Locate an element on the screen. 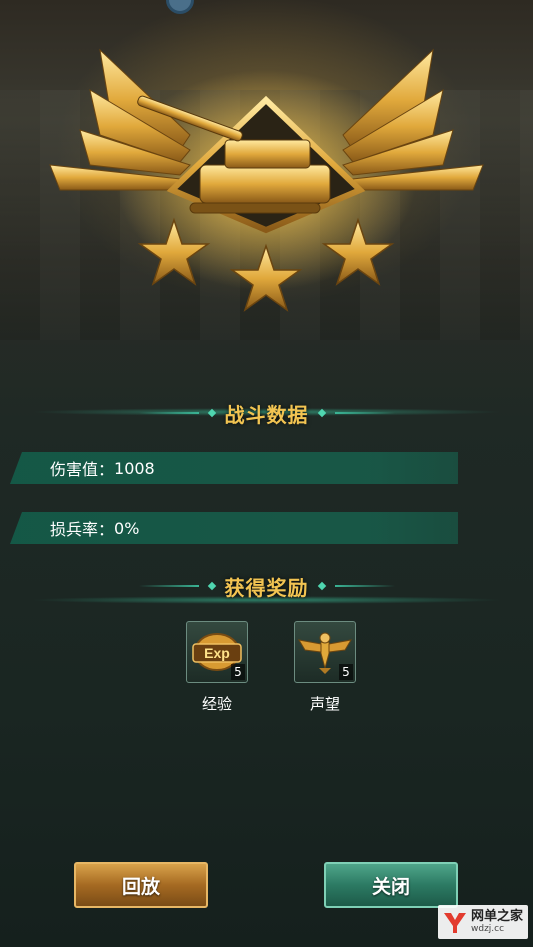  loss-rate-value: 0% is located at coordinates (127, 528).